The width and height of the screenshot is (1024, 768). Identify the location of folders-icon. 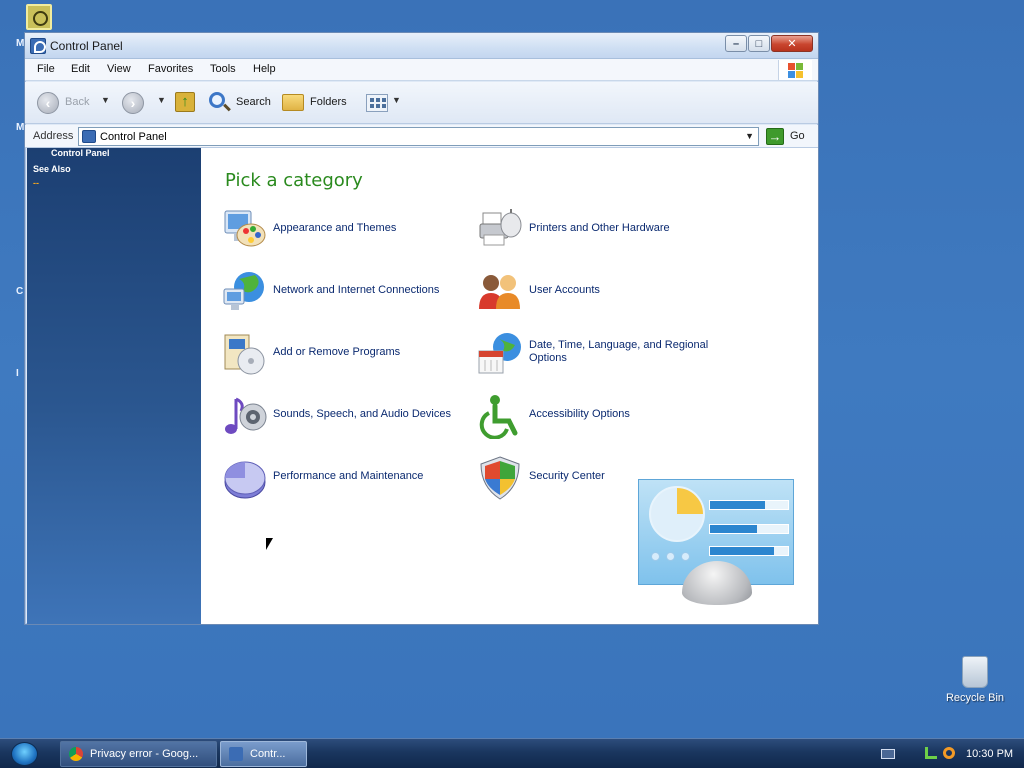
(293, 102).